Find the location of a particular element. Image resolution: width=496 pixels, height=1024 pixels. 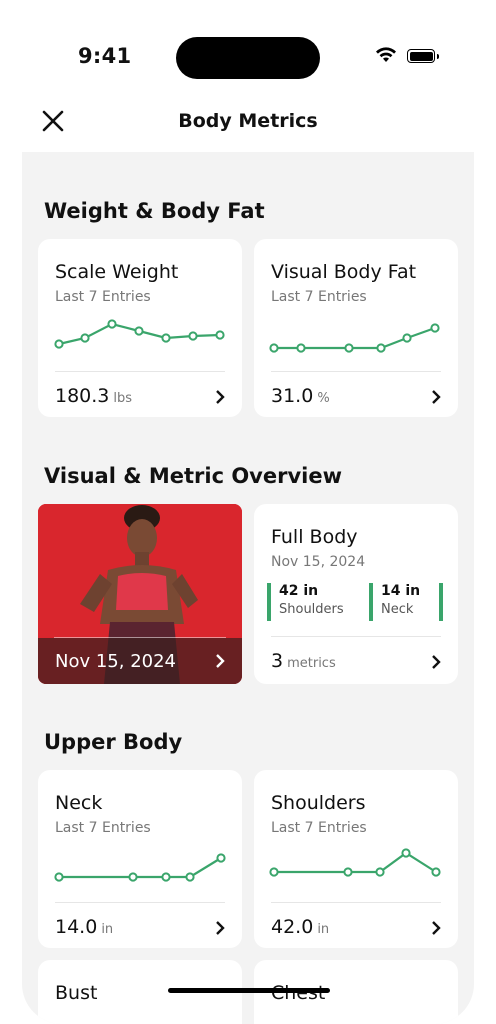

card-title: Shoulders is located at coordinates (318, 803).